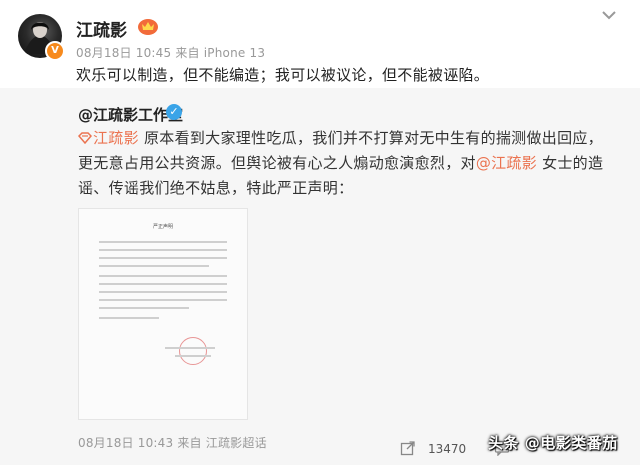 The width and height of the screenshot is (640, 465). Describe the element at coordinates (408, 448) in the screenshot. I see `share-icon` at that location.